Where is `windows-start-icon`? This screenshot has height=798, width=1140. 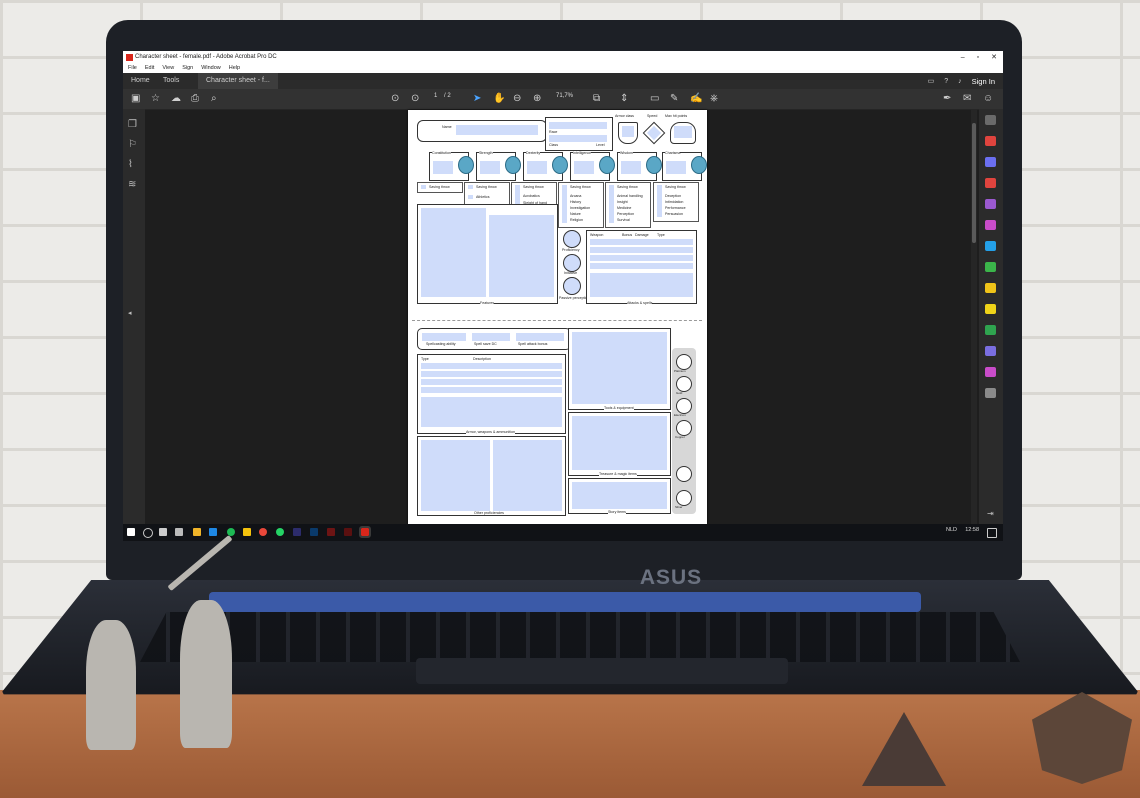
windows-start-icon is located at coordinates (131, 532).